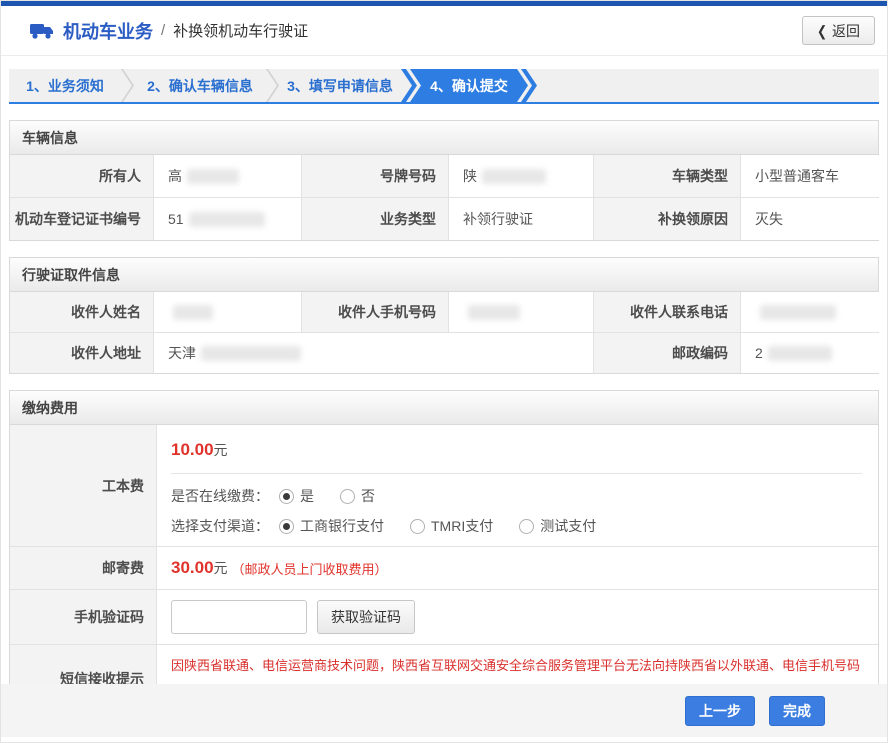  I want to click on postal-code-value: 2, so click(810, 353).